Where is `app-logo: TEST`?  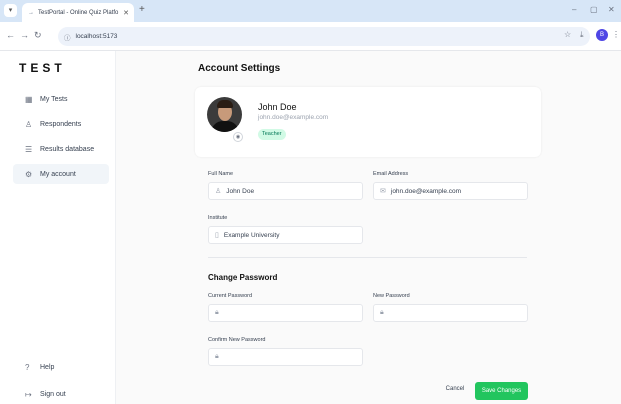 app-logo: TEST is located at coordinates (42, 68).